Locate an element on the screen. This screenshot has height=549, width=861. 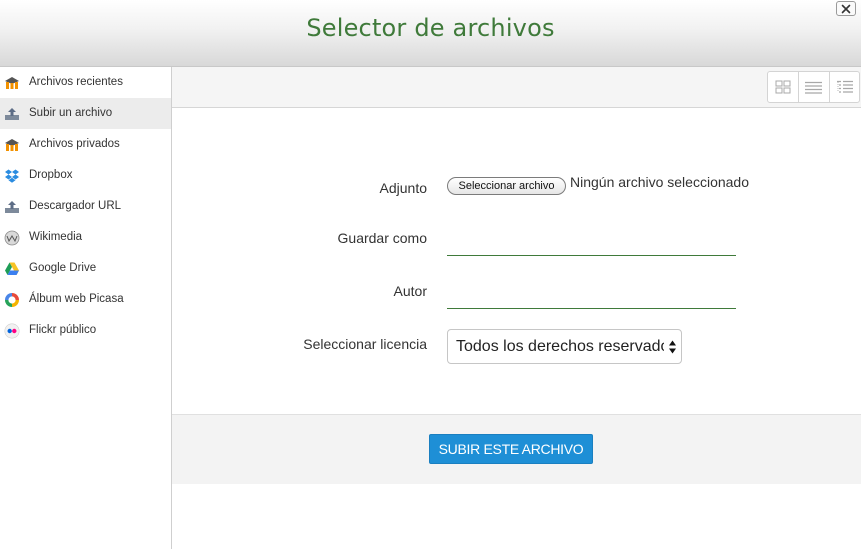
sidebar-item-label: Google Drive is located at coordinates (63, 268).